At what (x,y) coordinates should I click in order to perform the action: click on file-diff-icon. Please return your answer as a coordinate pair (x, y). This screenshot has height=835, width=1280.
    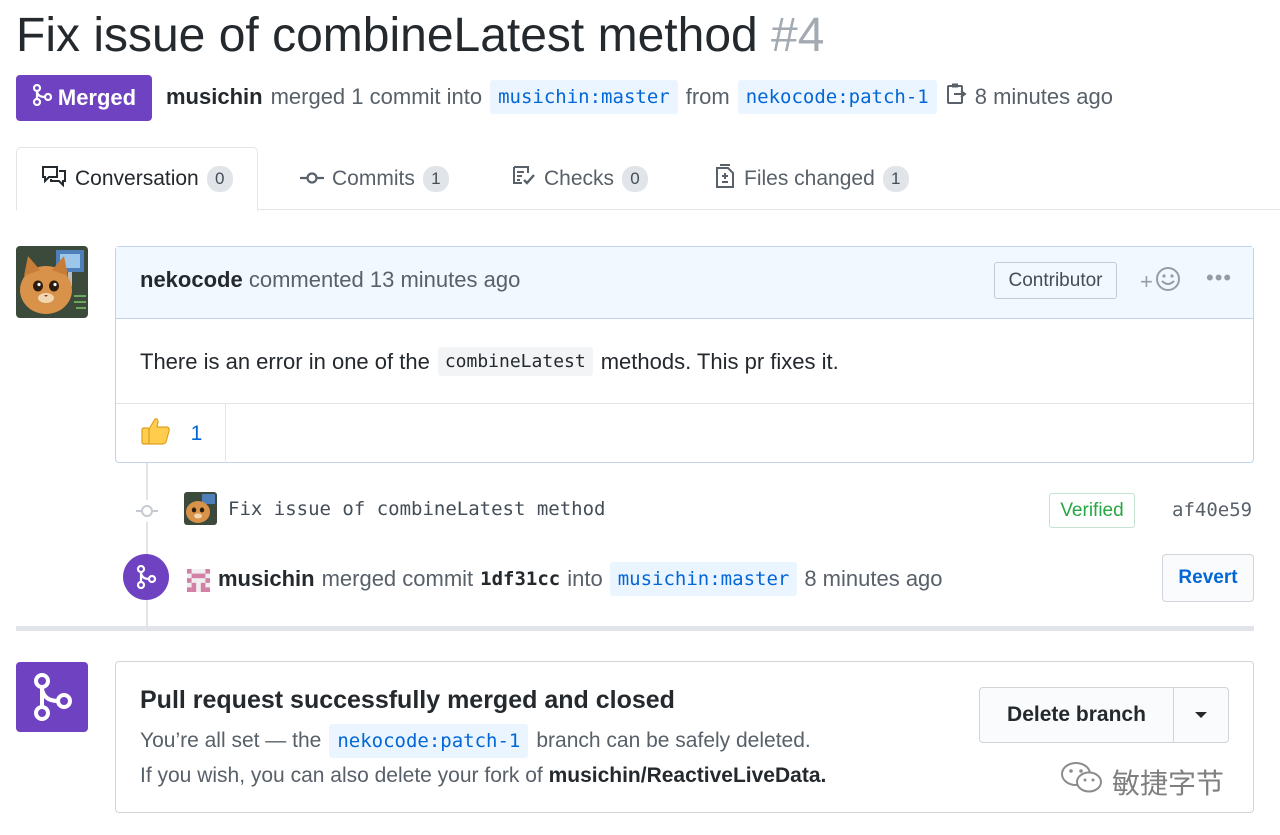
    Looking at the image, I should click on (725, 179).